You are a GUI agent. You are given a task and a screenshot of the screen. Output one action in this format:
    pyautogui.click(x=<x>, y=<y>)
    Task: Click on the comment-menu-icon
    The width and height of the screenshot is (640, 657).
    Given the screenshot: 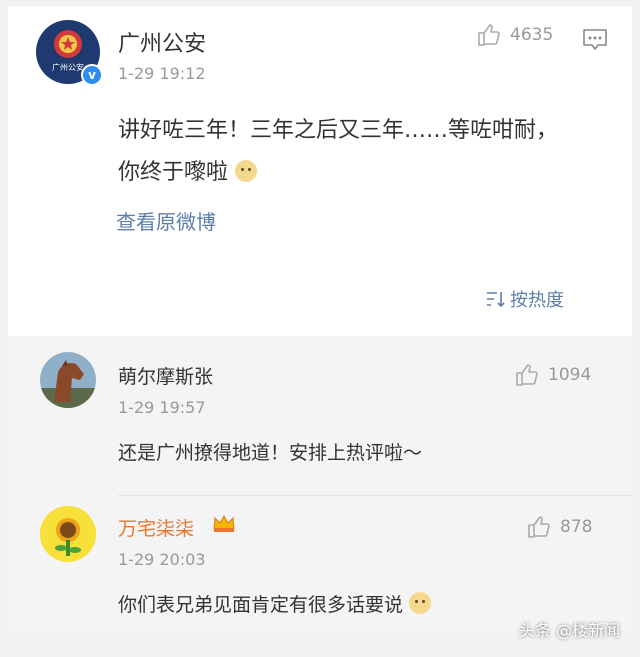 What is the action you would take?
    pyautogui.click(x=595, y=40)
    